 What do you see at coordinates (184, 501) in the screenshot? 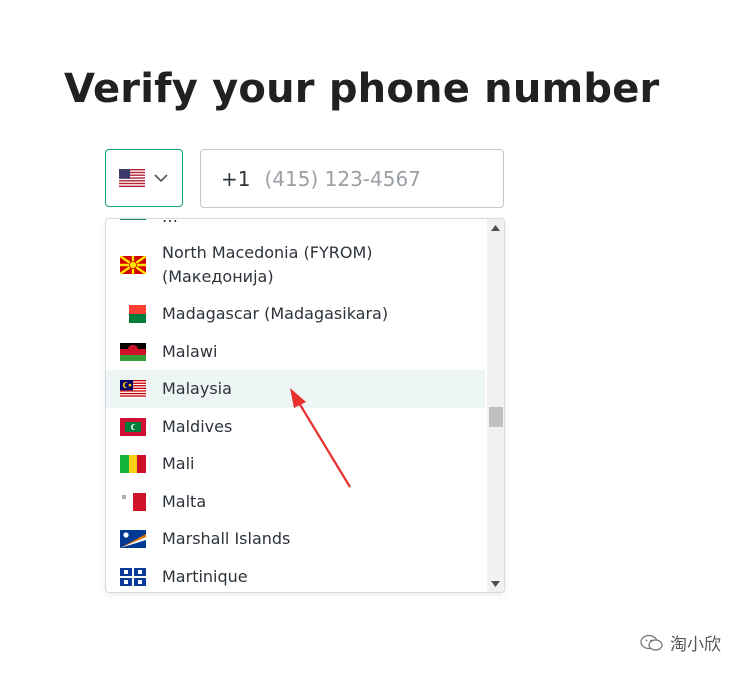
I see `list-item-label: Malta` at bounding box center [184, 501].